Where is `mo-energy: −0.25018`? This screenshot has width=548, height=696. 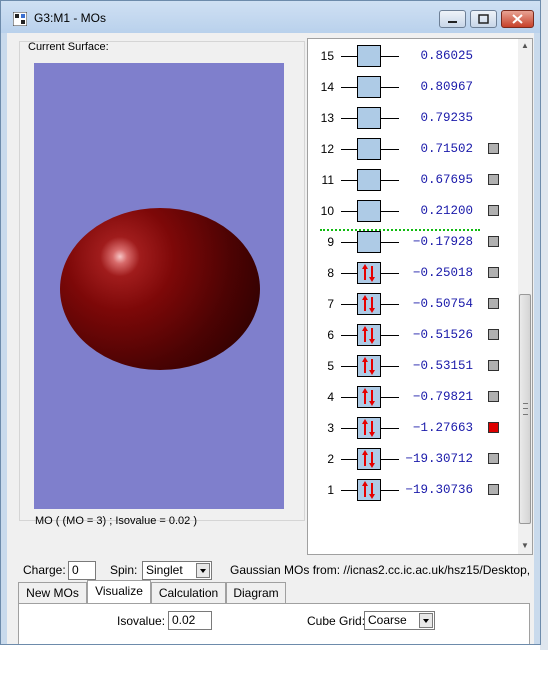
mo-energy: −0.25018 is located at coordinates (442, 273).